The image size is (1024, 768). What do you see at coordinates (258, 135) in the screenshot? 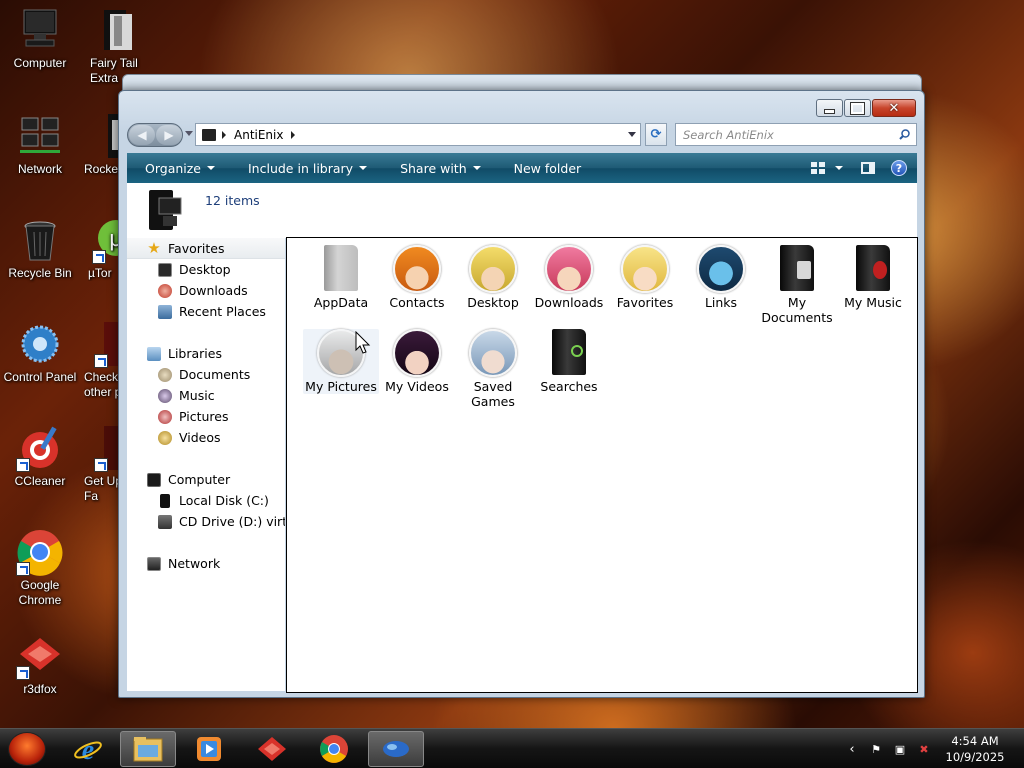
I see `breadcrumb-current: AntiEnix` at bounding box center [258, 135].